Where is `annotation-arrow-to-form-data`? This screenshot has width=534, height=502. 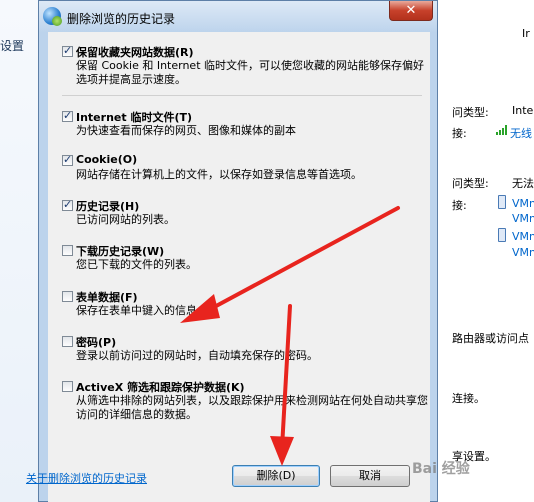
annotation-arrow-to-form-data is located at coordinates (301, 260).